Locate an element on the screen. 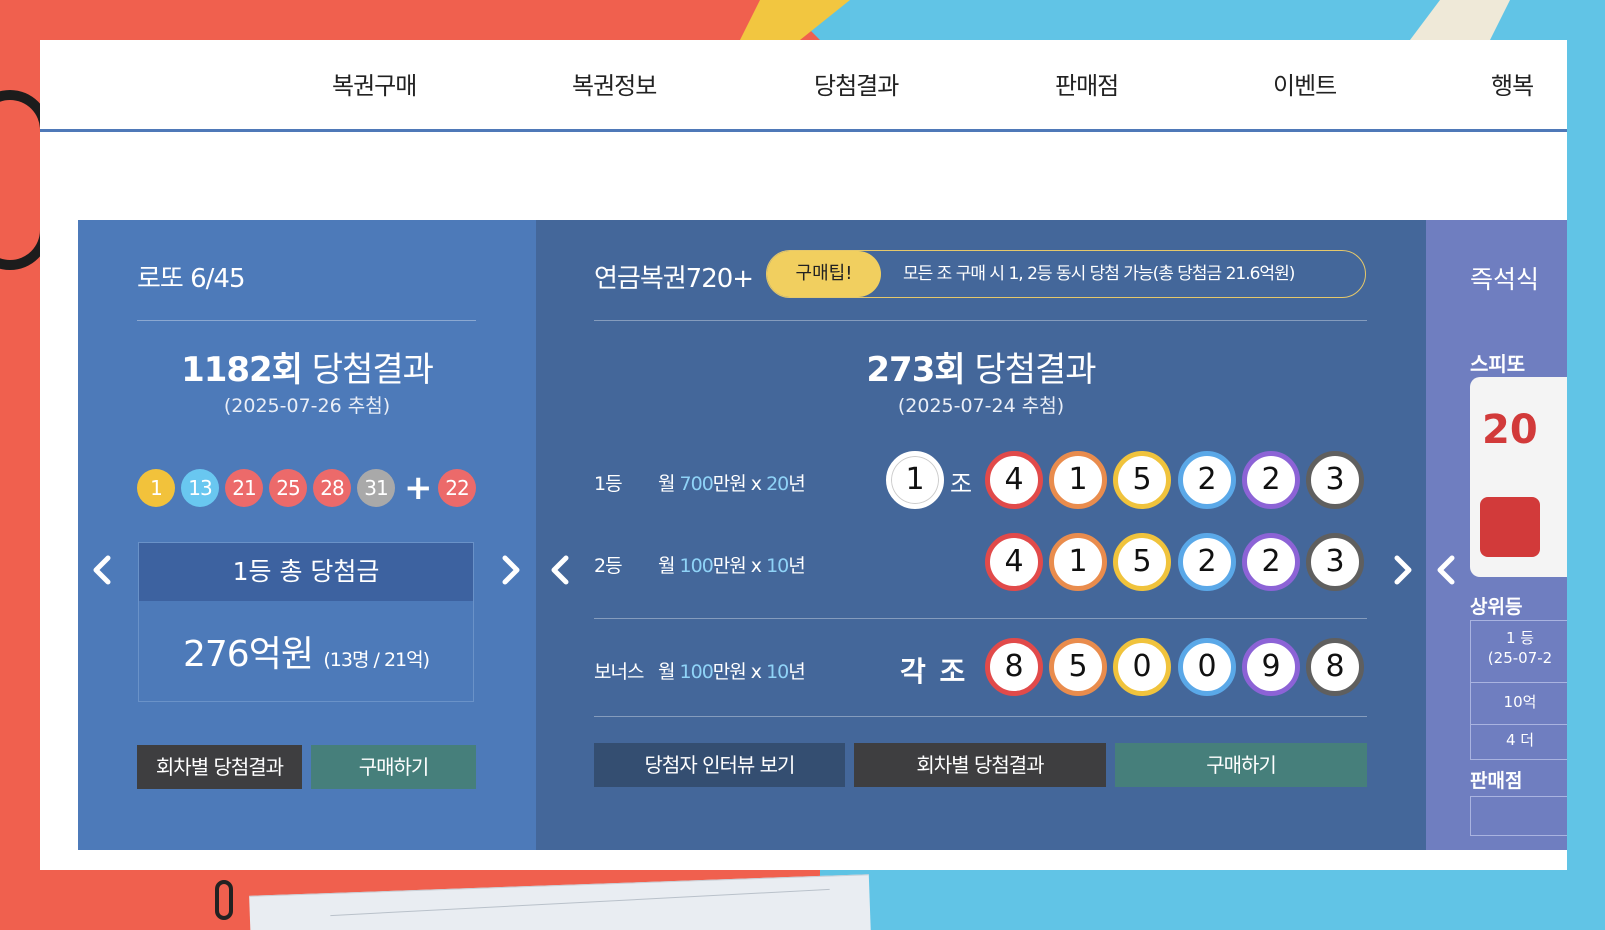 The height and width of the screenshot is (930, 1605). rank1-number-ball: 4 is located at coordinates (1014, 480).